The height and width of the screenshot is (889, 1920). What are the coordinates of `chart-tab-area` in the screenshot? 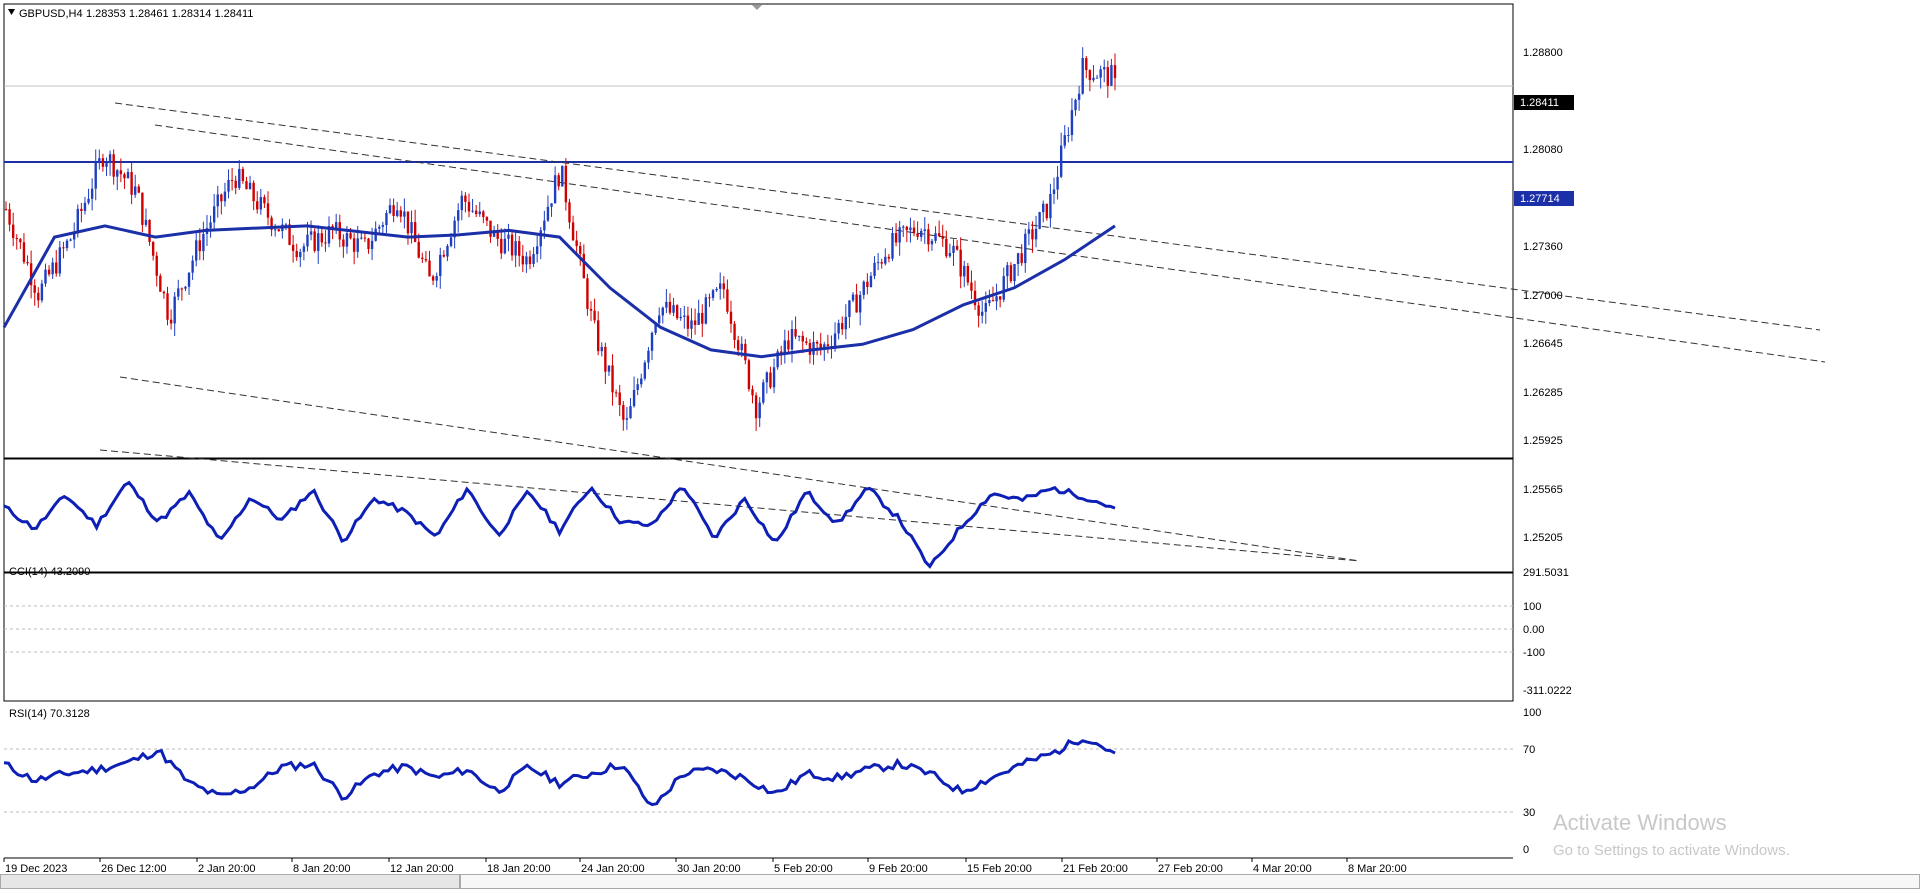 It's located at (1190, 881).